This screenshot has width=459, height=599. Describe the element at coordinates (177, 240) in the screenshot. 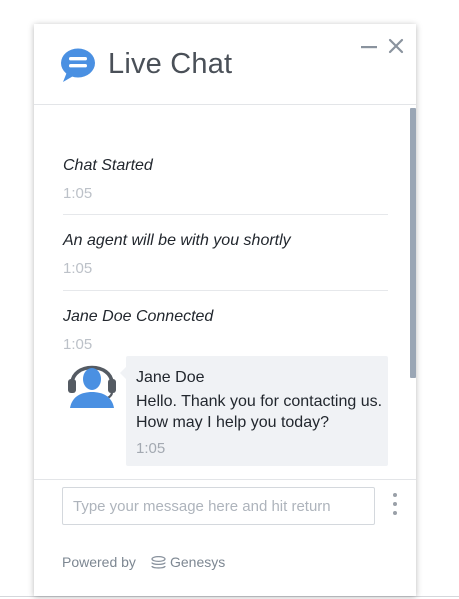

I see `system-message-text: An agent will be with you shortly` at that location.